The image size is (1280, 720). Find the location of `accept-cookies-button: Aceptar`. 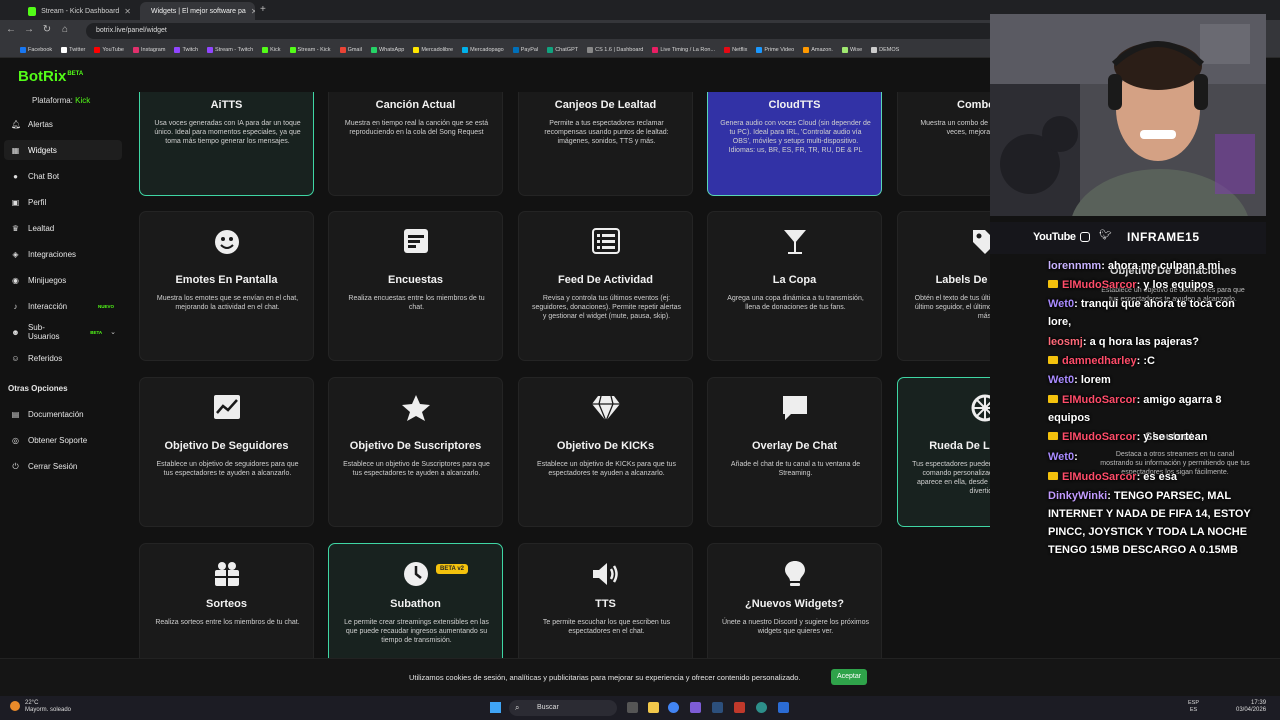

accept-cookies-button: Aceptar is located at coordinates (849, 677).